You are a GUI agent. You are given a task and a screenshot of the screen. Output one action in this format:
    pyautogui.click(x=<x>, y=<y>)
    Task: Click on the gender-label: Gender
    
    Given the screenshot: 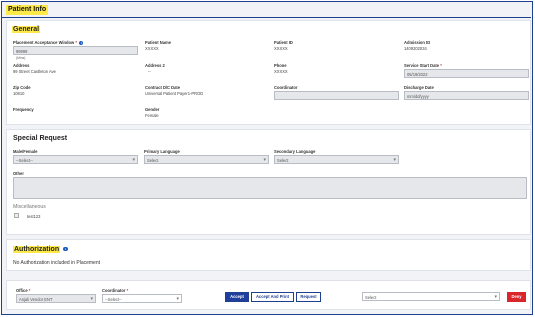 What is the action you would take?
    pyautogui.click(x=152, y=109)
    